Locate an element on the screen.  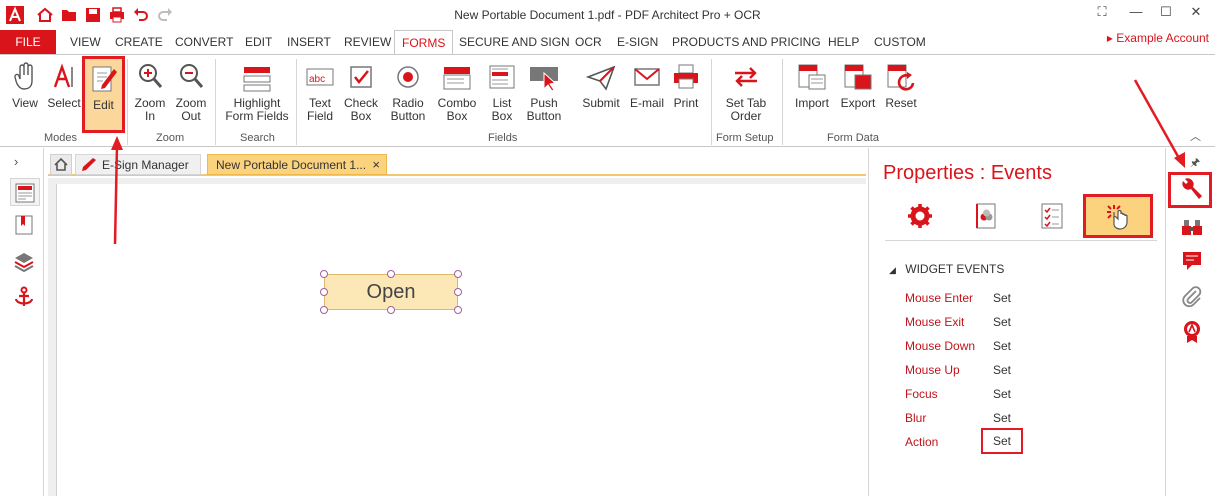
collapse-ribbon-icon: ︿ is located at coordinates (1195, 136).